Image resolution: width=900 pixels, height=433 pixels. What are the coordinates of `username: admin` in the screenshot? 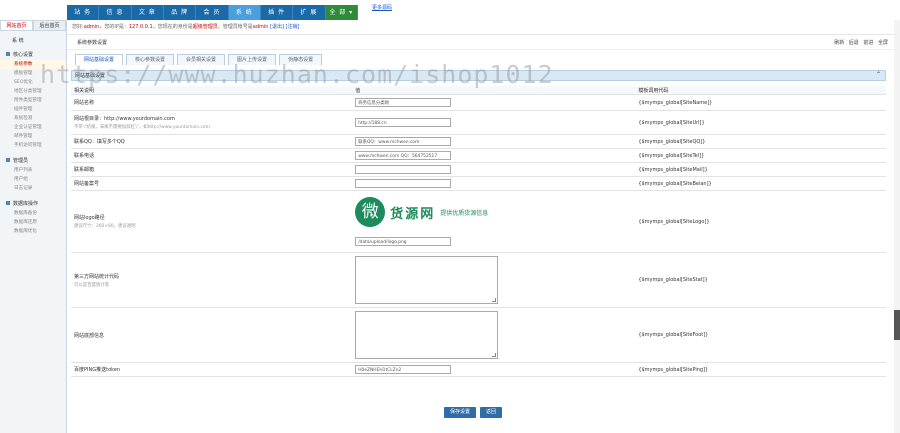 It's located at (91, 27).